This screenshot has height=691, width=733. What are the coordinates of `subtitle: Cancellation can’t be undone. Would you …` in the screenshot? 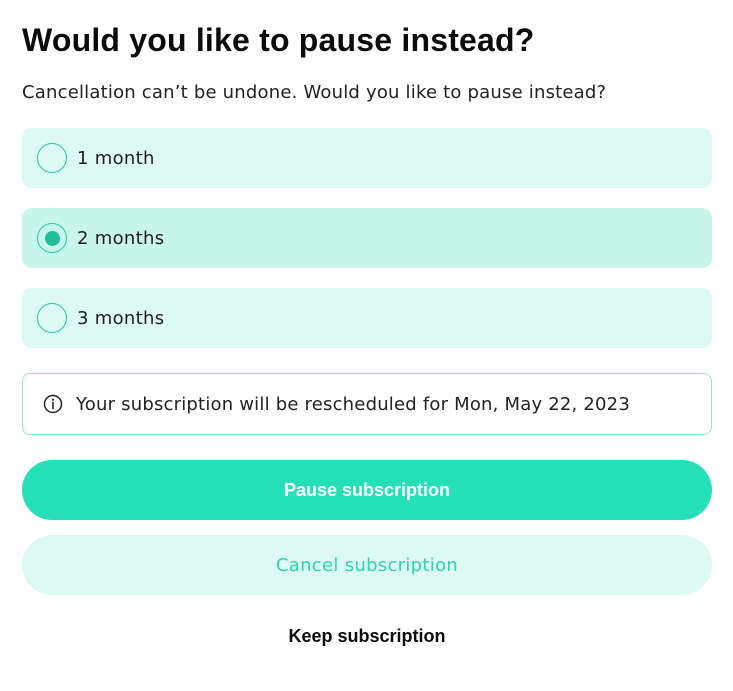 It's located at (314, 92).